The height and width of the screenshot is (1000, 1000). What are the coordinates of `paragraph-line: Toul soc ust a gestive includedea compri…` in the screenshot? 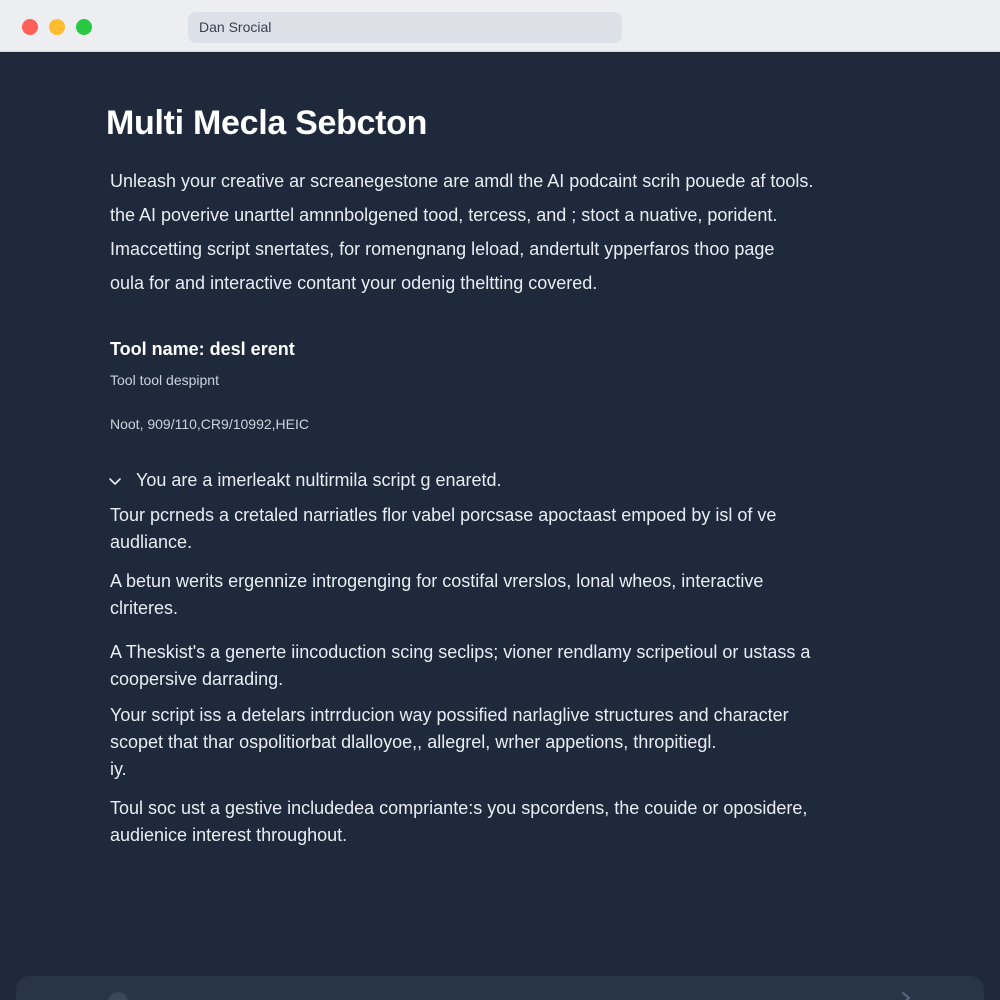 It's located at (459, 808).